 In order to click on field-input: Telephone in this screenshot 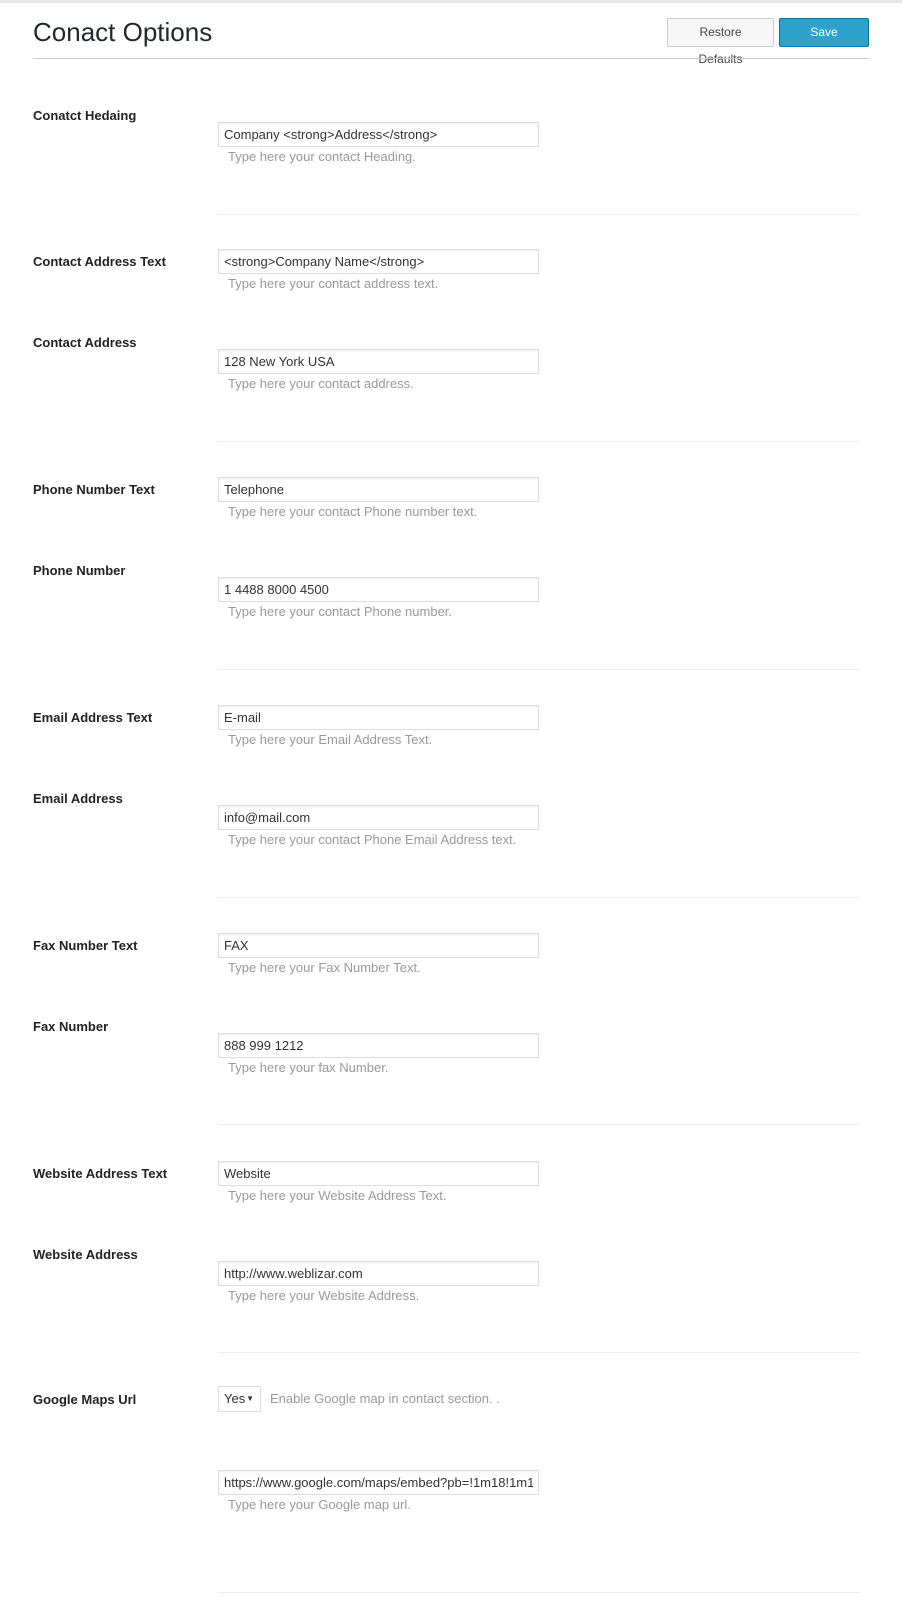, I will do `click(378, 489)`.